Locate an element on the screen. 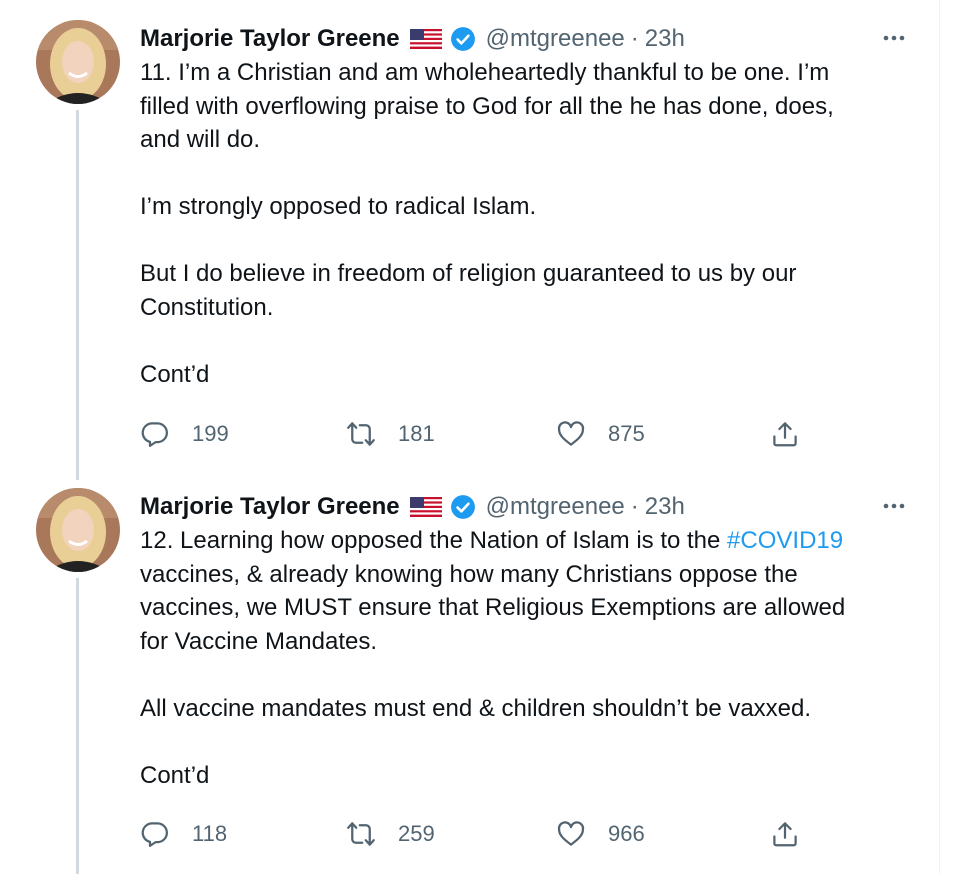 The width and height of the screenshot is (980, 874). retweet-count: 181 is located at coordinates (416, 433).